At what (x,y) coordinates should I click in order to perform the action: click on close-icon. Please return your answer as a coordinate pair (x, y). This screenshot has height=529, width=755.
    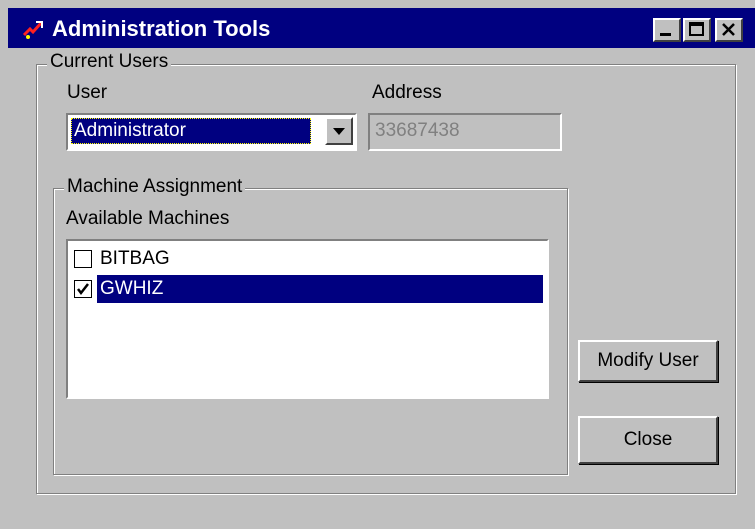
    Looking at the image, I should click on (728, 29).